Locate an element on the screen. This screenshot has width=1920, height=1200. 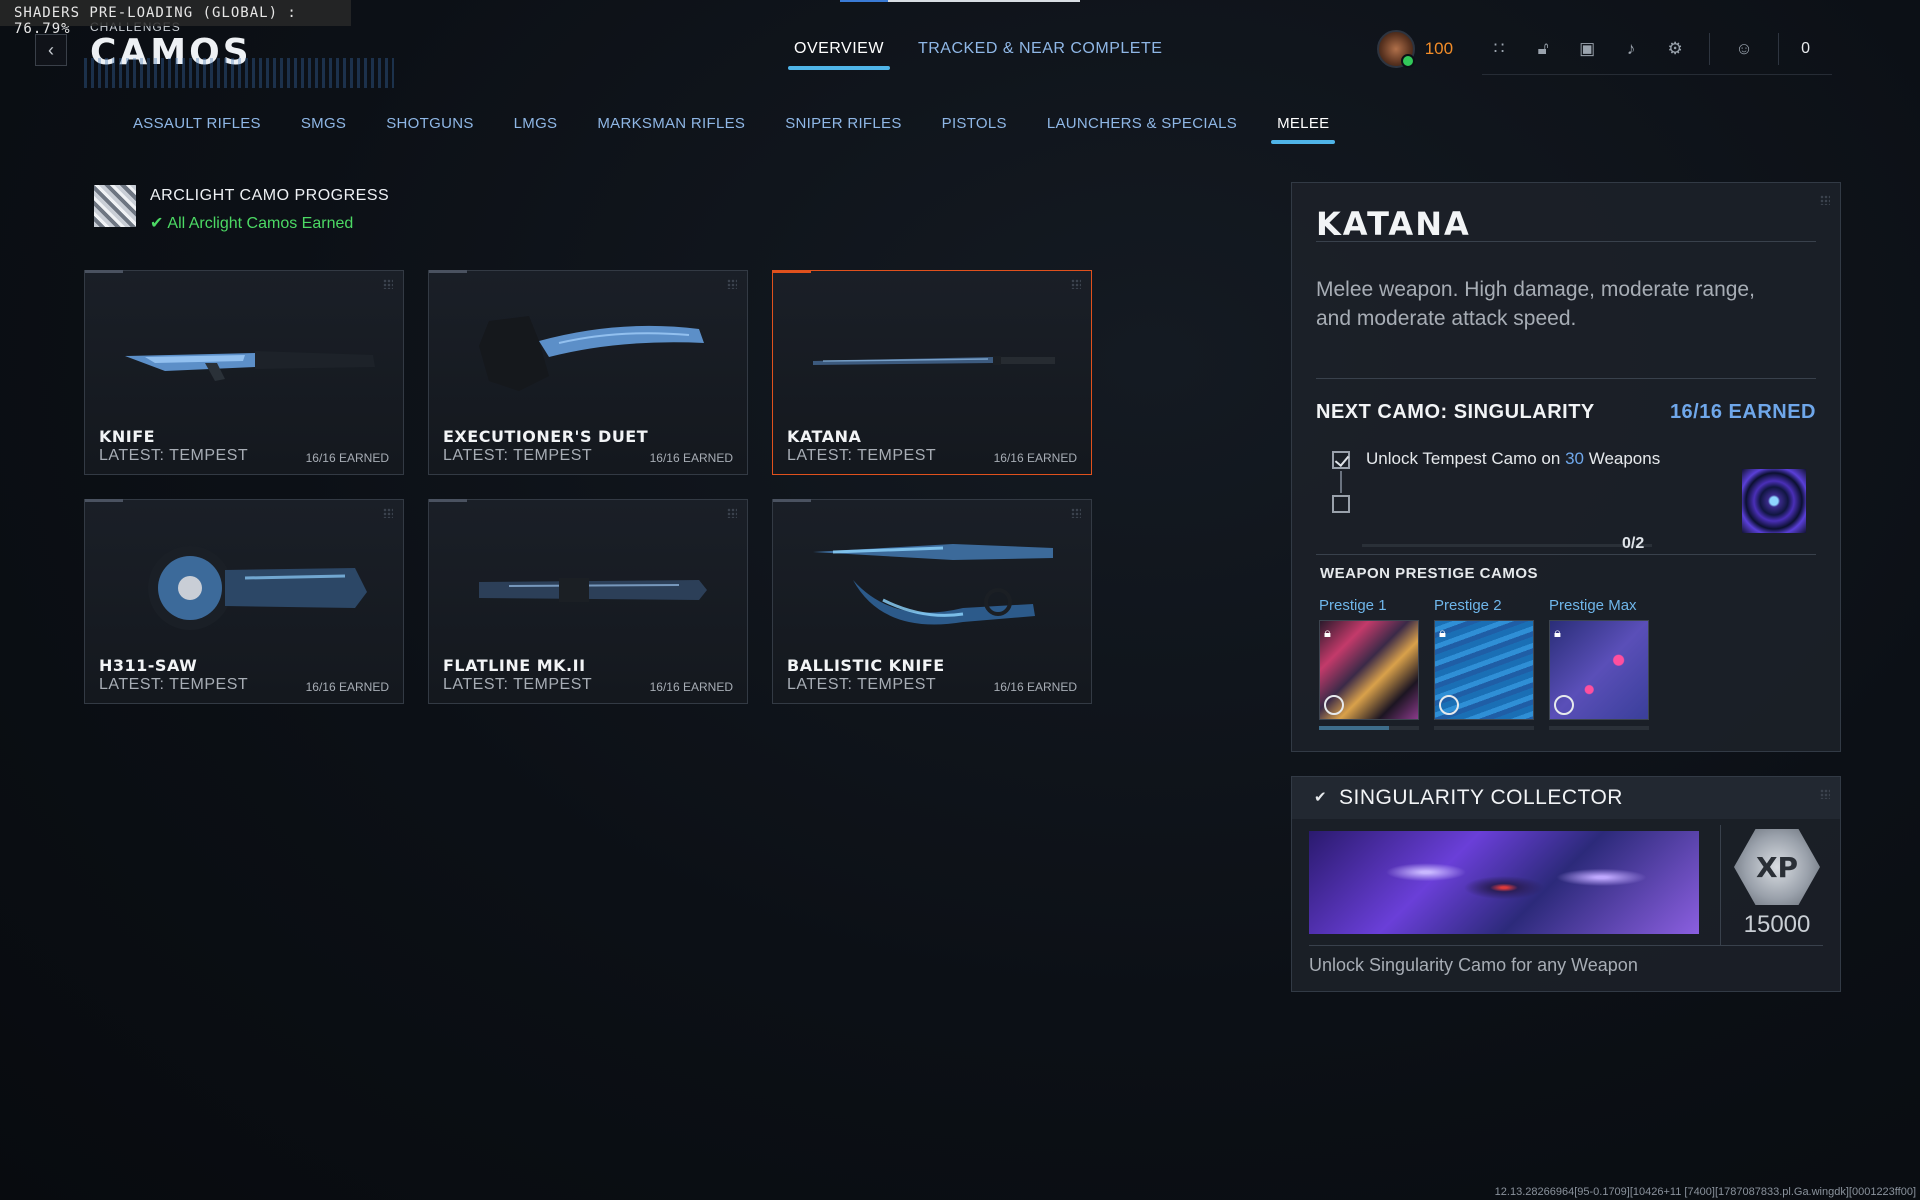
prestige-camo-max: Prestige Max 🔒︎ is located at coordinates (1599, 663).